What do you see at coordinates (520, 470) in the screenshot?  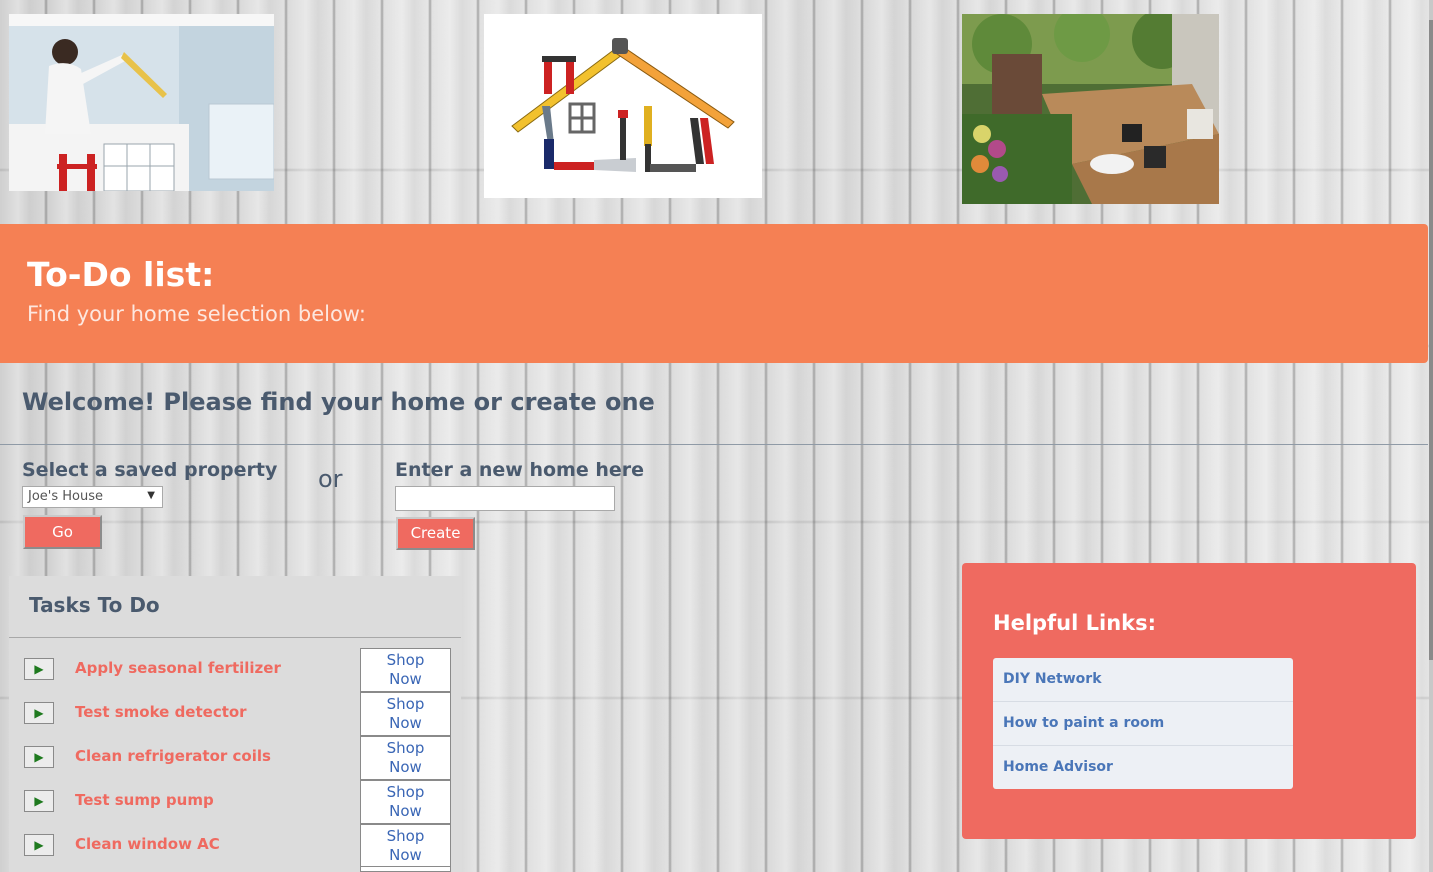 I see `new-home-label: Enter a new home here` at bounding box center [520, 470].